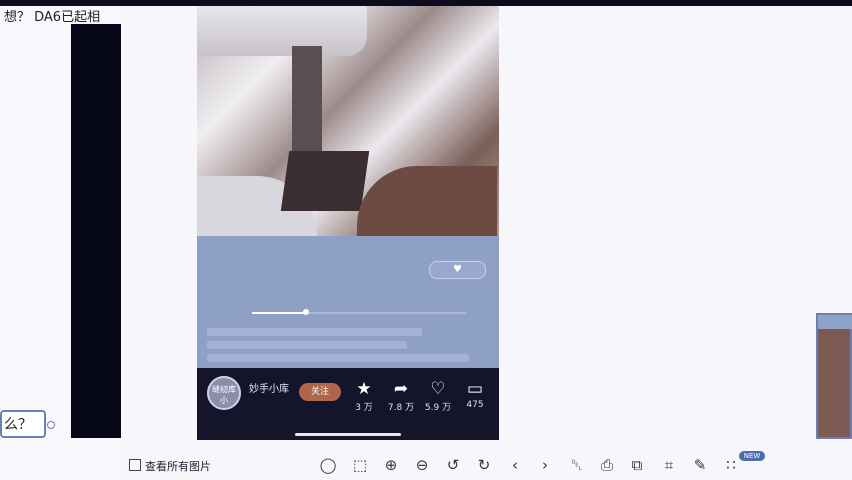  What do you see at coordinates (475, 389) in the screenshot?
I see `comment-icon: ▭` at bounding box center [475, 389].